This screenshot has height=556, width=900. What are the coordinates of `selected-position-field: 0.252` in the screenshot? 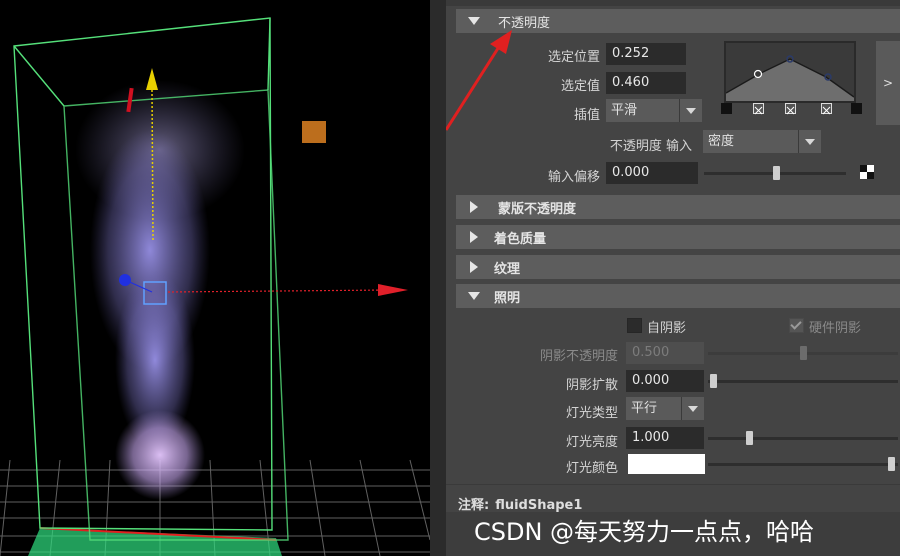 It's located at (646, 54).